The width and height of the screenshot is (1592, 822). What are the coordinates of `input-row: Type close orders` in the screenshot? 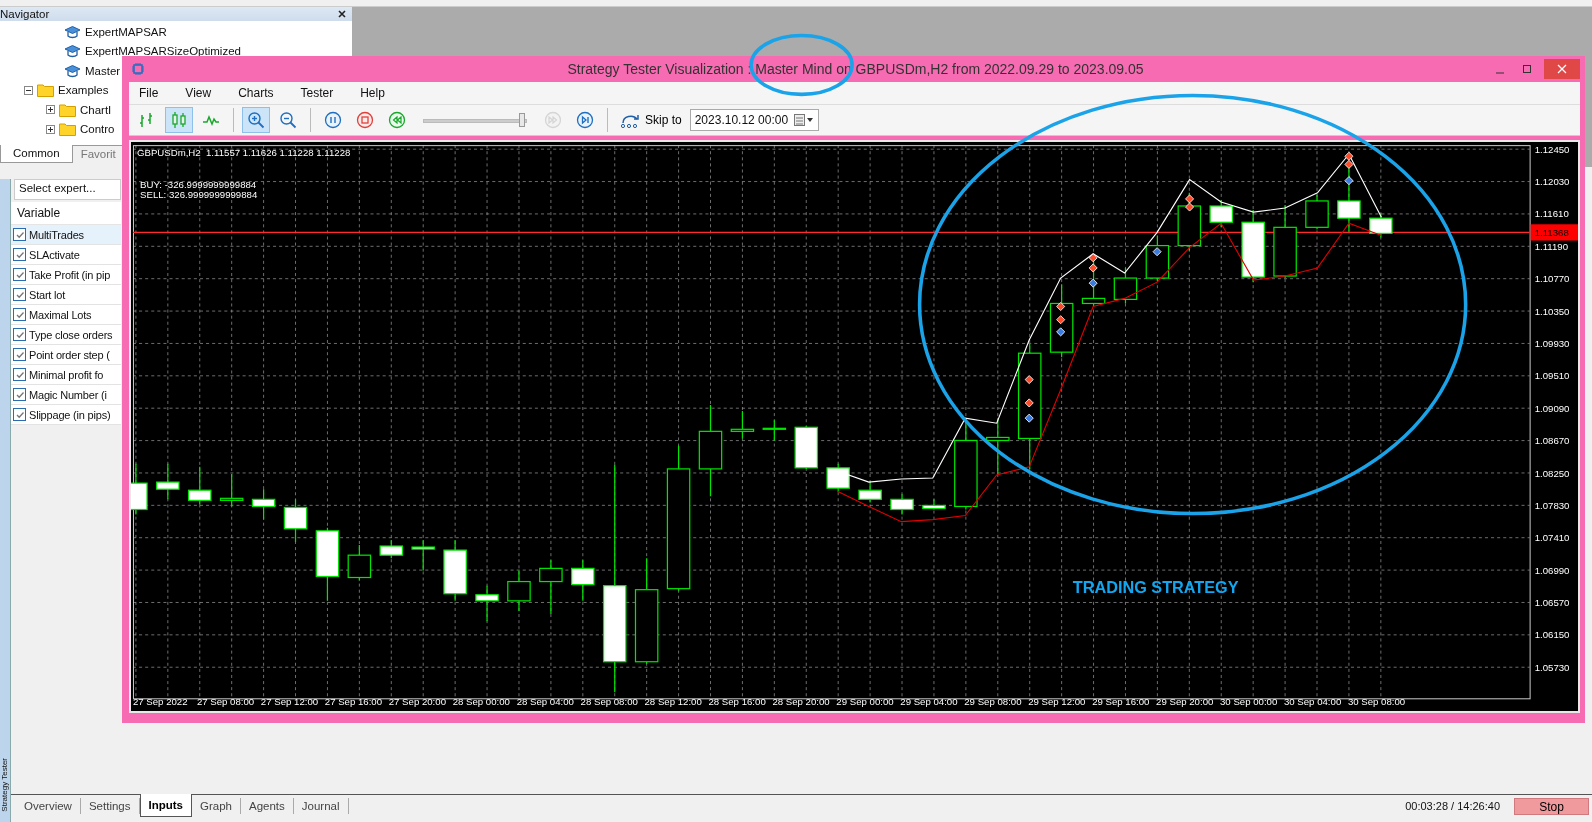 It's located at (66, 335).